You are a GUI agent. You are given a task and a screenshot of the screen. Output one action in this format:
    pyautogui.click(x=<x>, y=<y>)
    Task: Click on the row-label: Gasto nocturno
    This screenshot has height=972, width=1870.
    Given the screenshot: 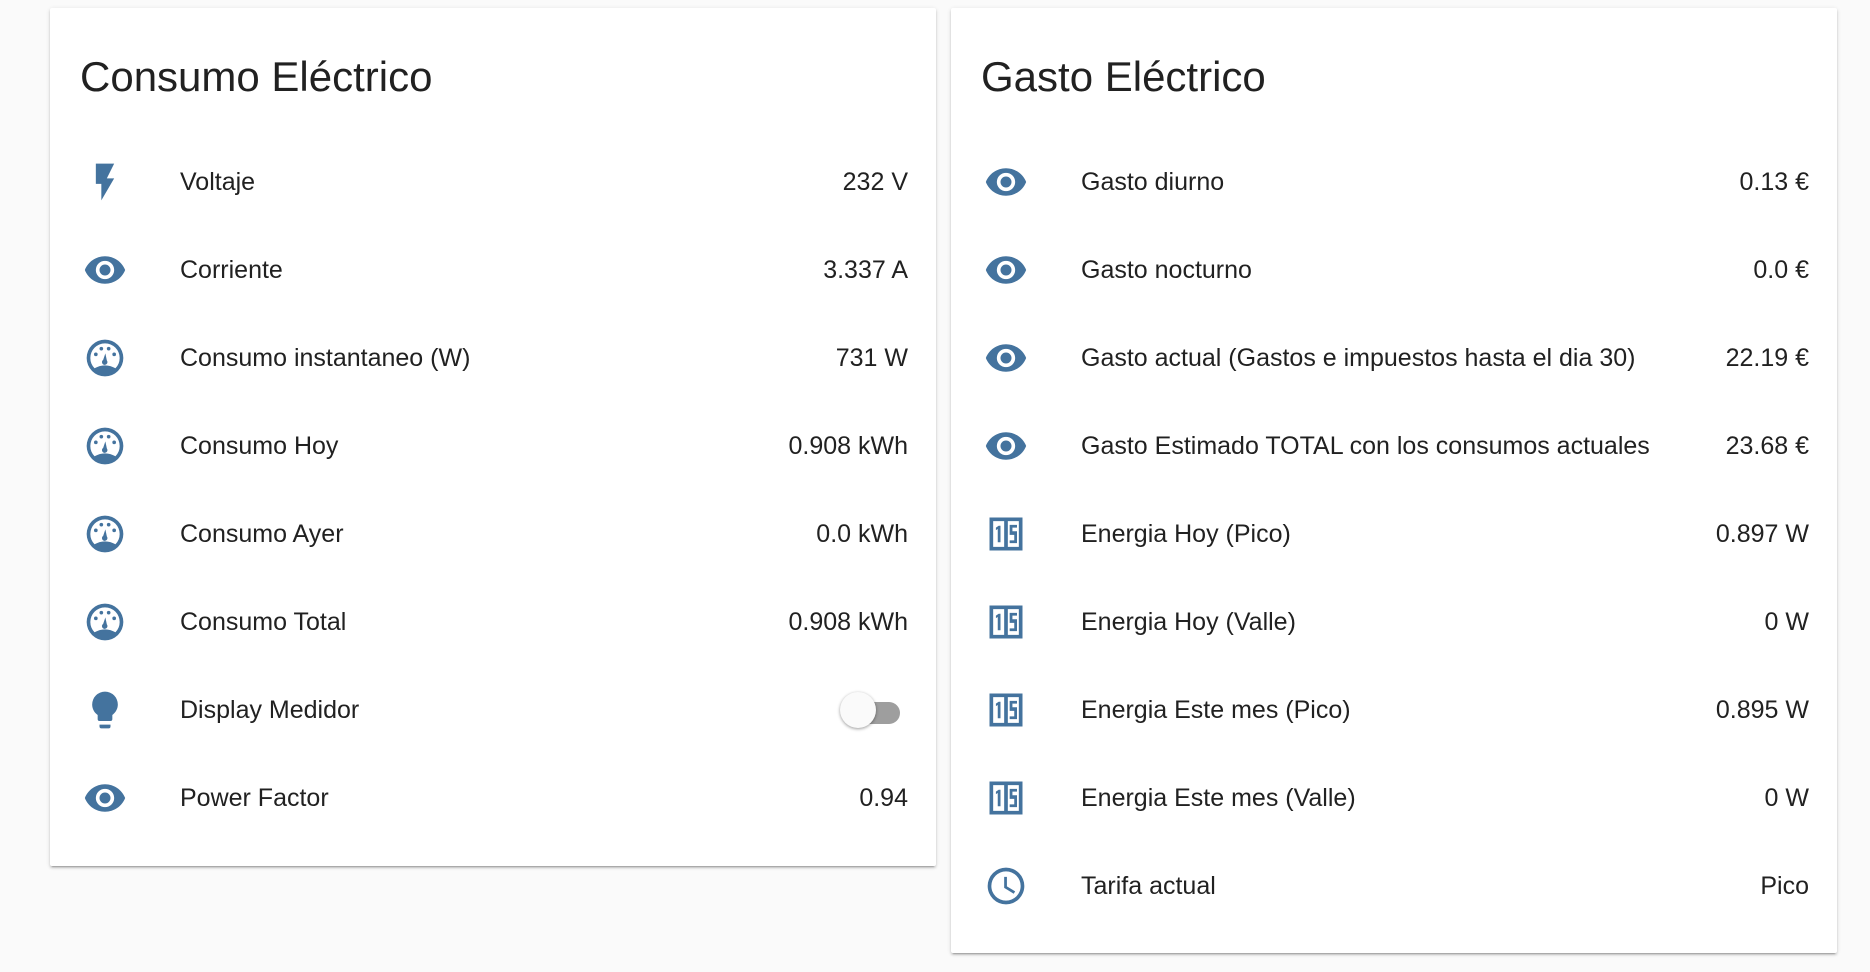 What is the action you would take?
    pyautogui.click(x=1166, y=269)
    